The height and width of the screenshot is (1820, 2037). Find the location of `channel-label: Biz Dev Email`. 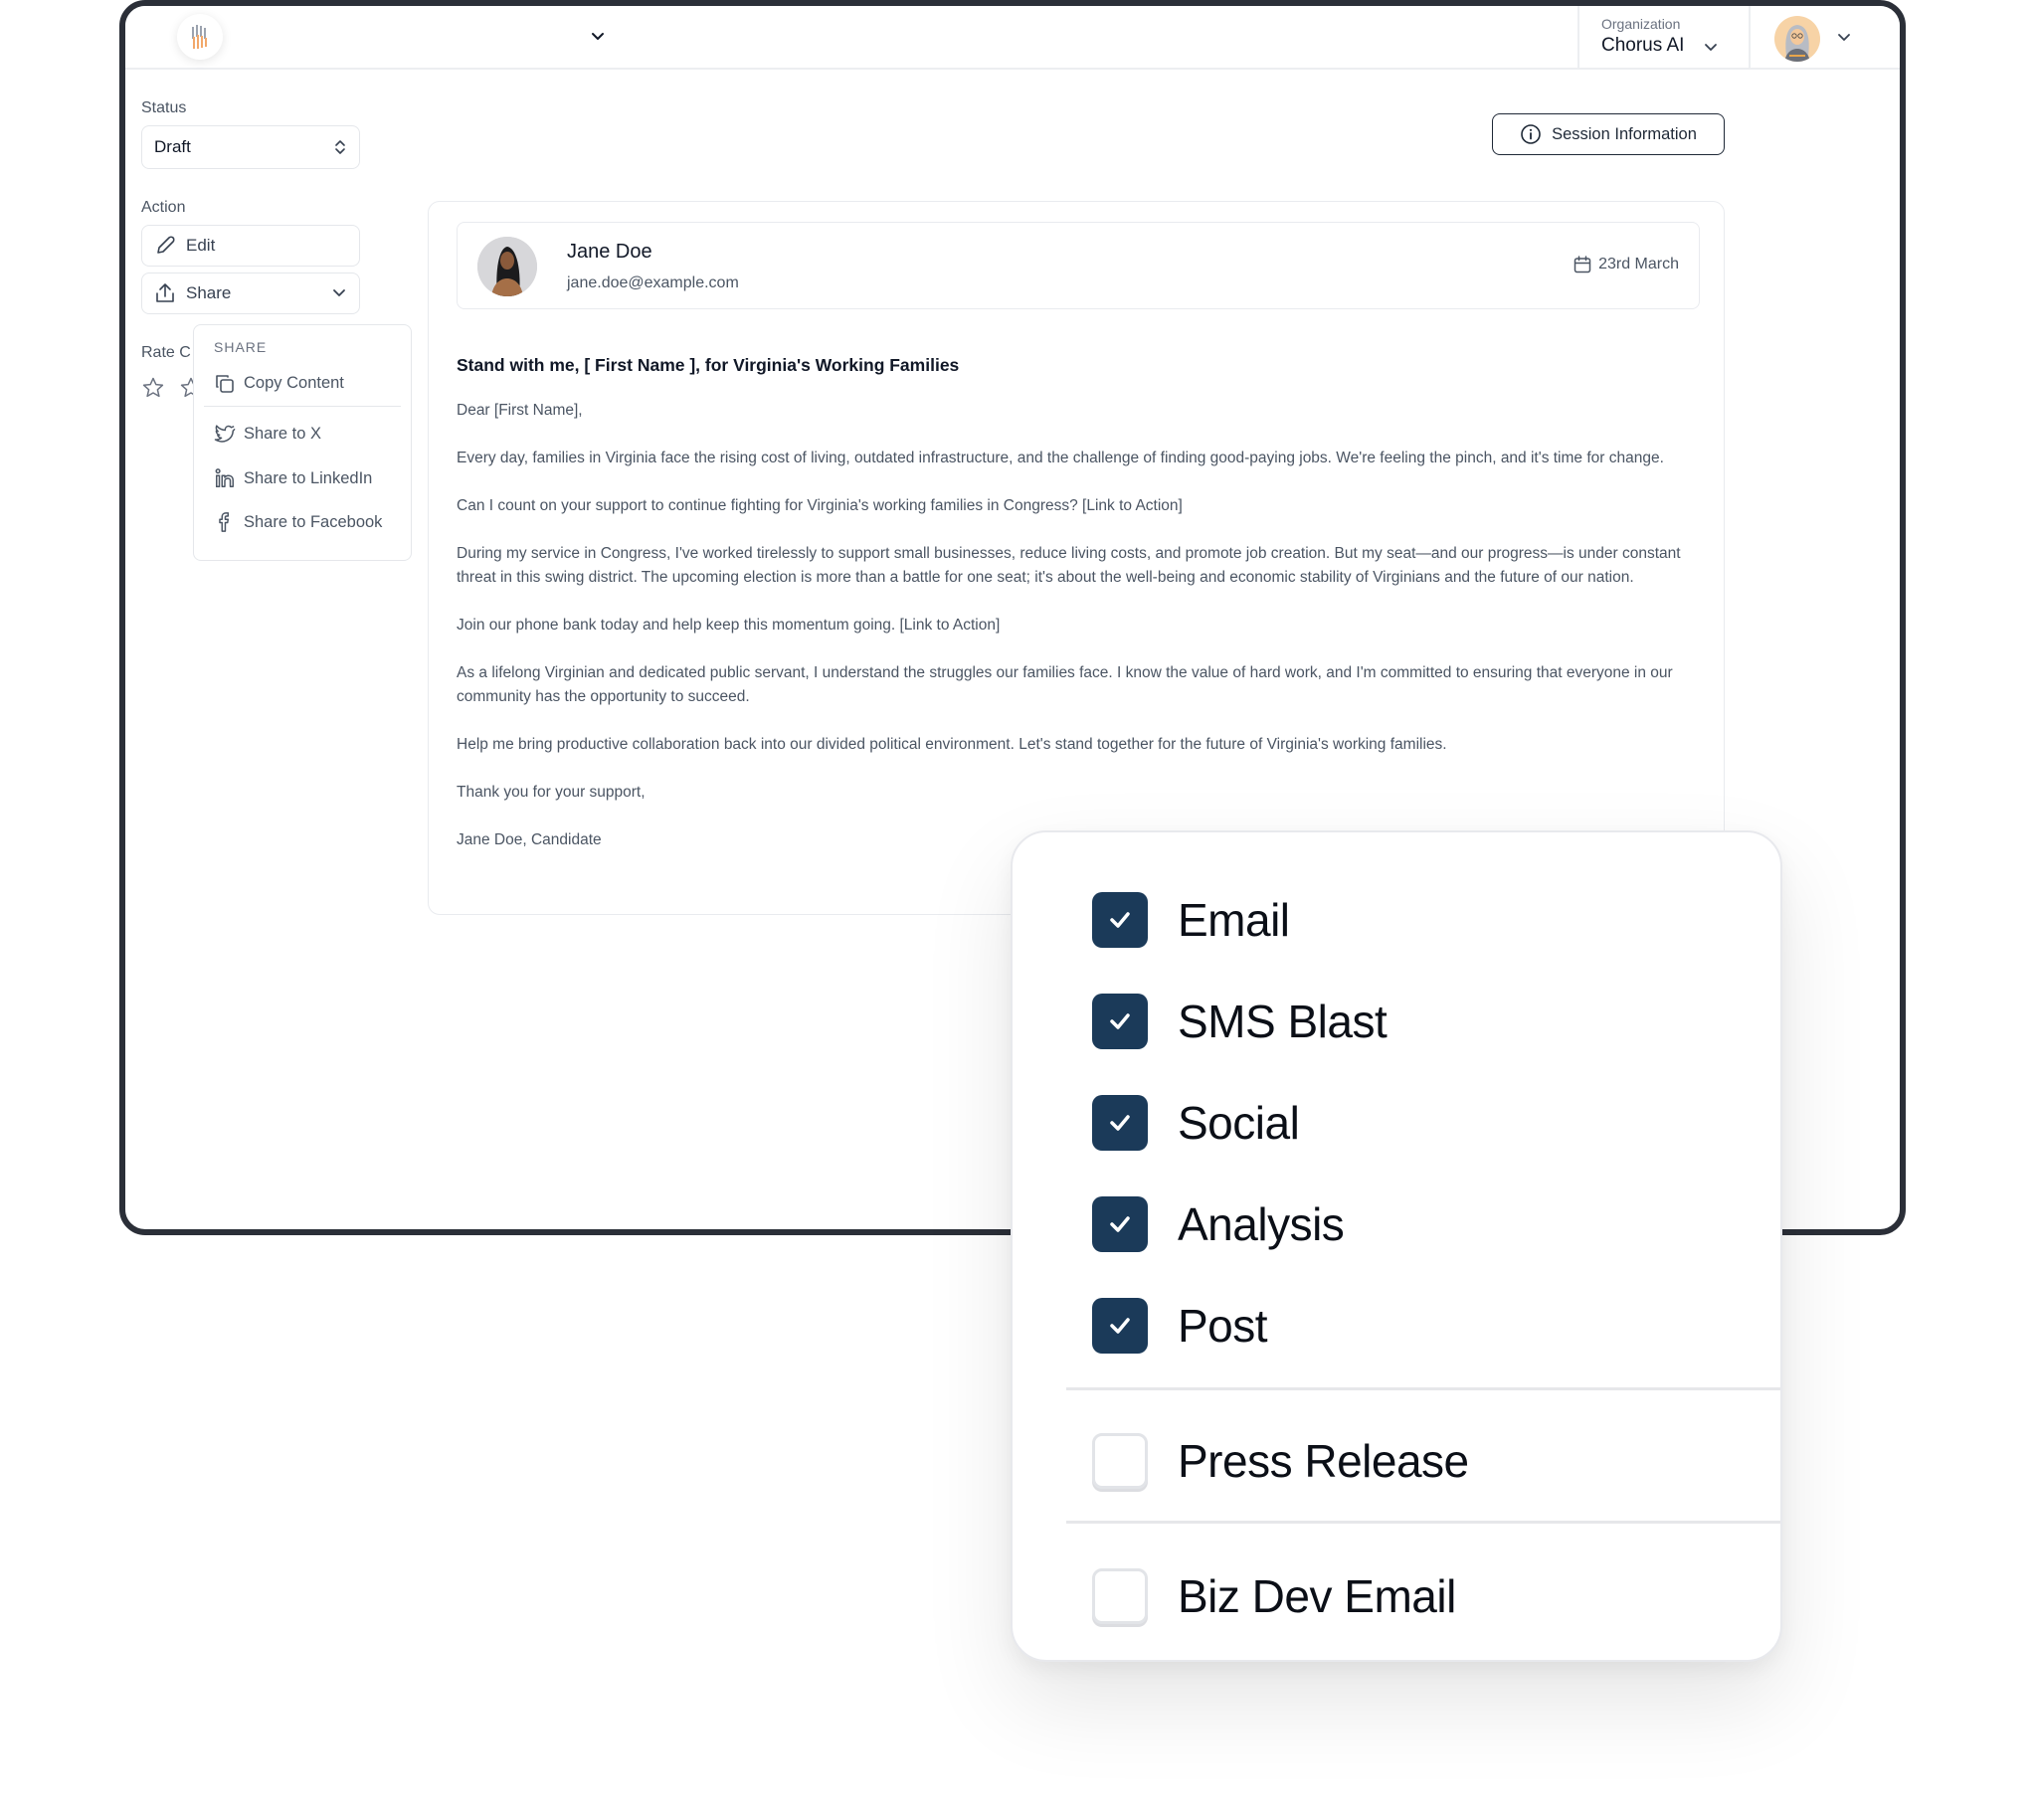

channel-label: Biz Dev Email is located at coordinates (1317, 1596).